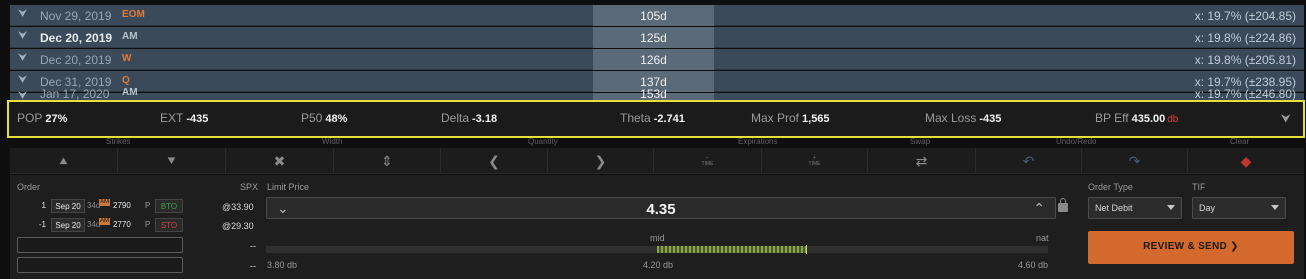 Image resolution: width=1306 pixels, height=279 pixels. Describe the element at coordinates (76, 16) in the screenshot. I see `expiration-date: Nov 29, 2019` at that location.